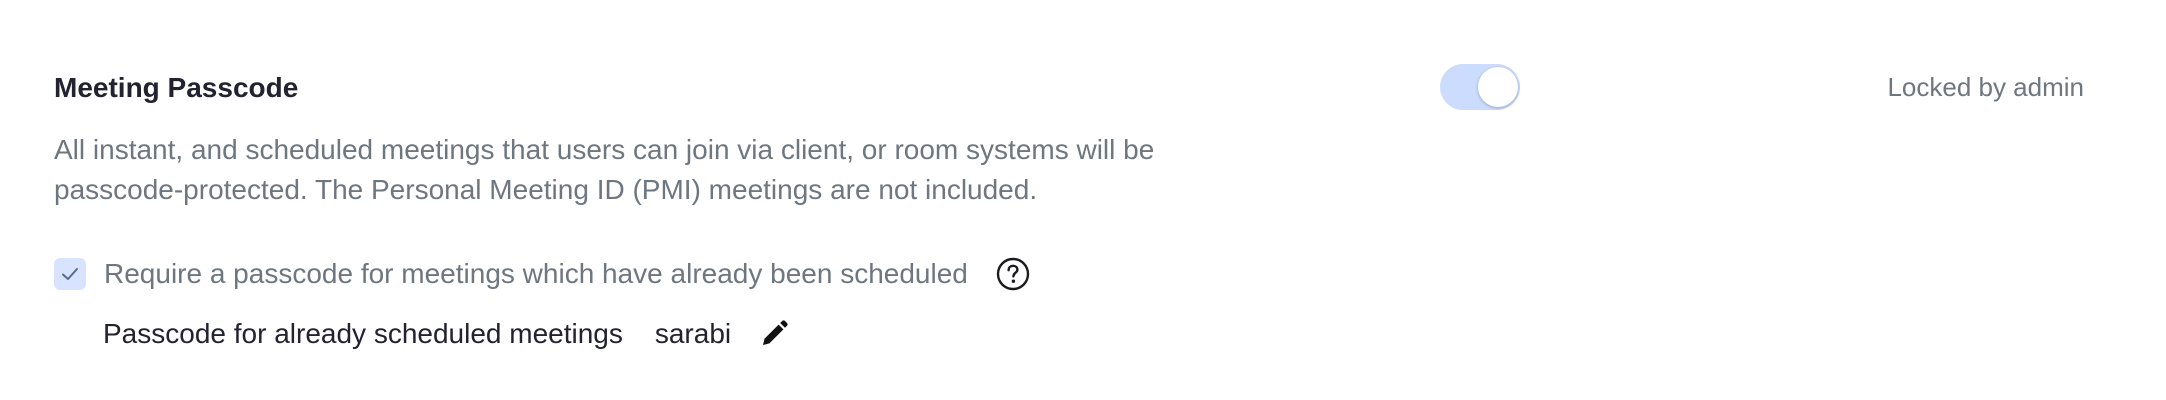 The image size is (2166, 400). I want to click on passcode-label: Passcode for already scheduled meetings, so click(363, 333).